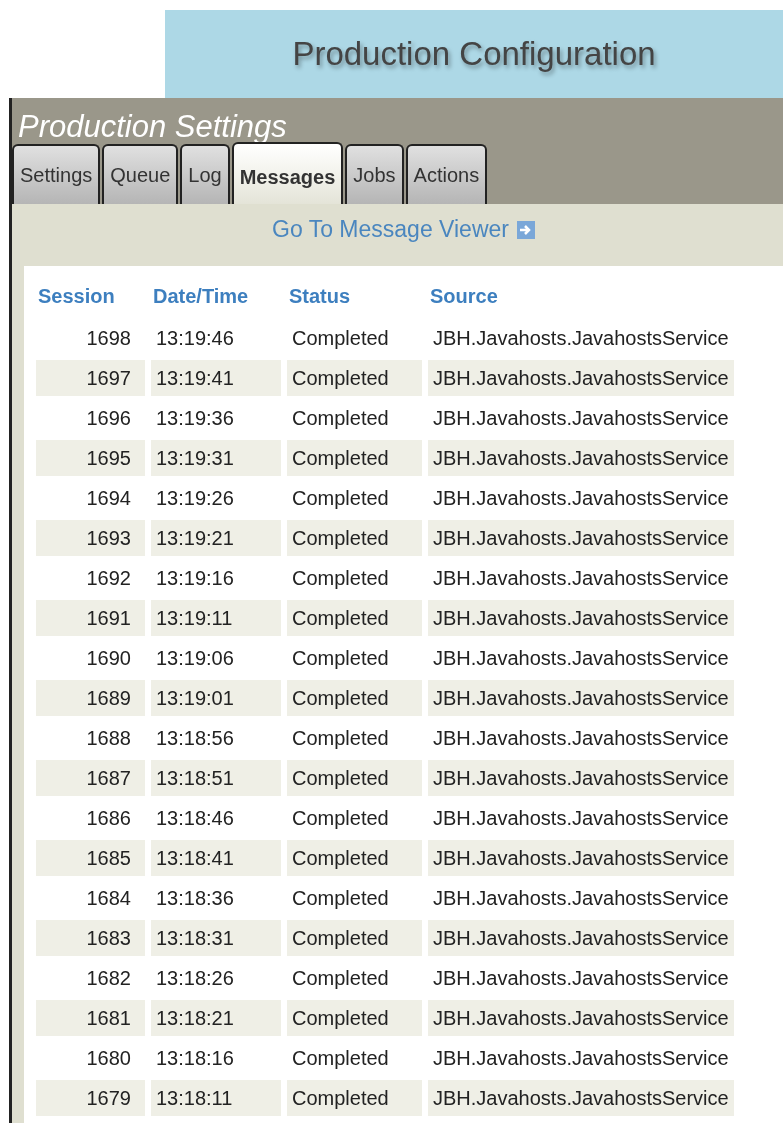 This screenshot has width=783, height=1123. What do you see at coordinates (216, 698) in the screenshot?
I see `table-cell: 13:19:01` at bounding box center [216, 698].